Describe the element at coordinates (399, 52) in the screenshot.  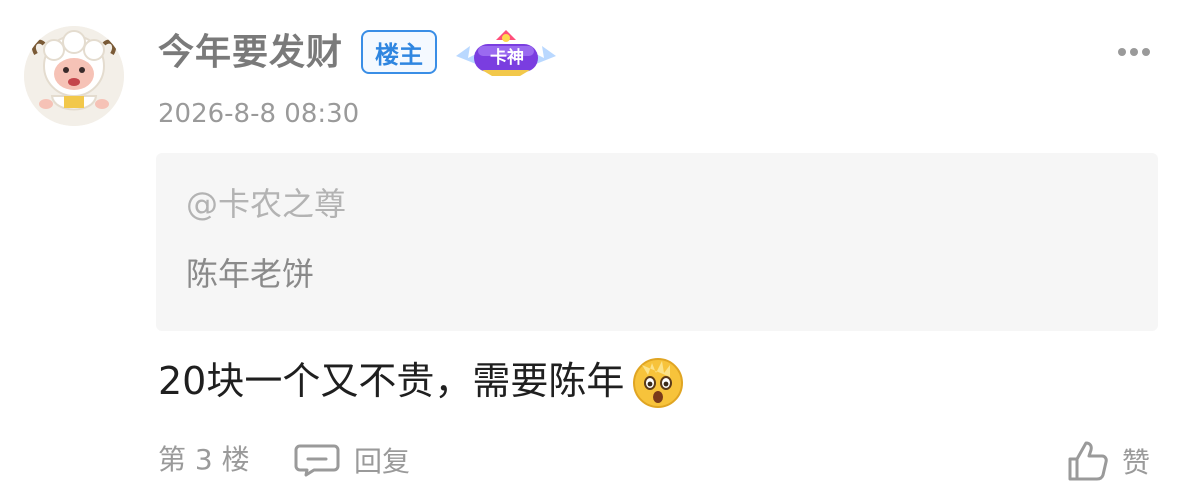
I see `op-badge: 楼主` at that location.